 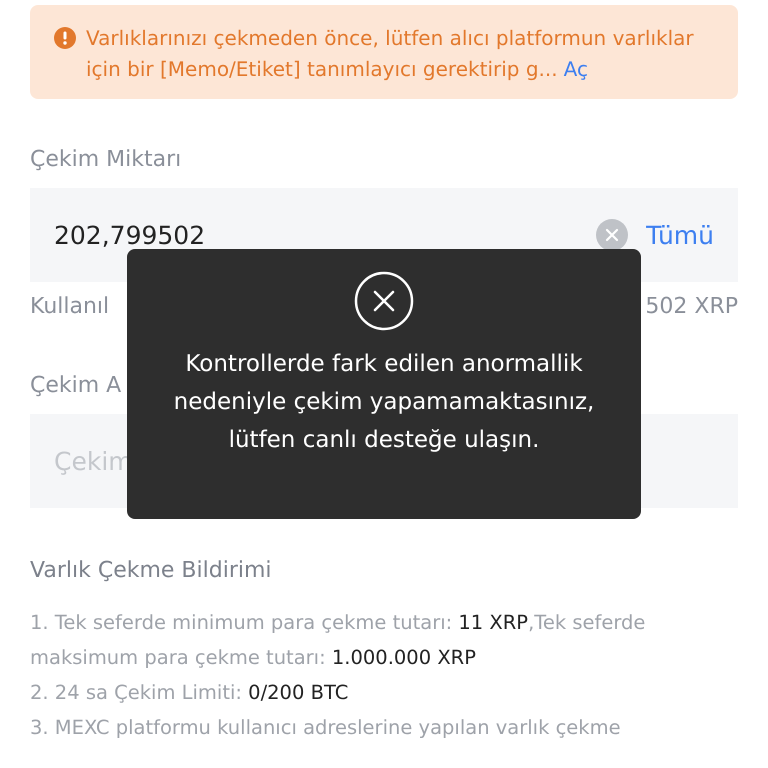 What do you see at coordinates (384, 402) in the screenshot?
I see `toast-message: Kontrollerde fark edilen anormallik nedeniyle çekim yapamamaktasınız, lütfen canlı desteğe ulaşın.` at bounding box center [384, 402].